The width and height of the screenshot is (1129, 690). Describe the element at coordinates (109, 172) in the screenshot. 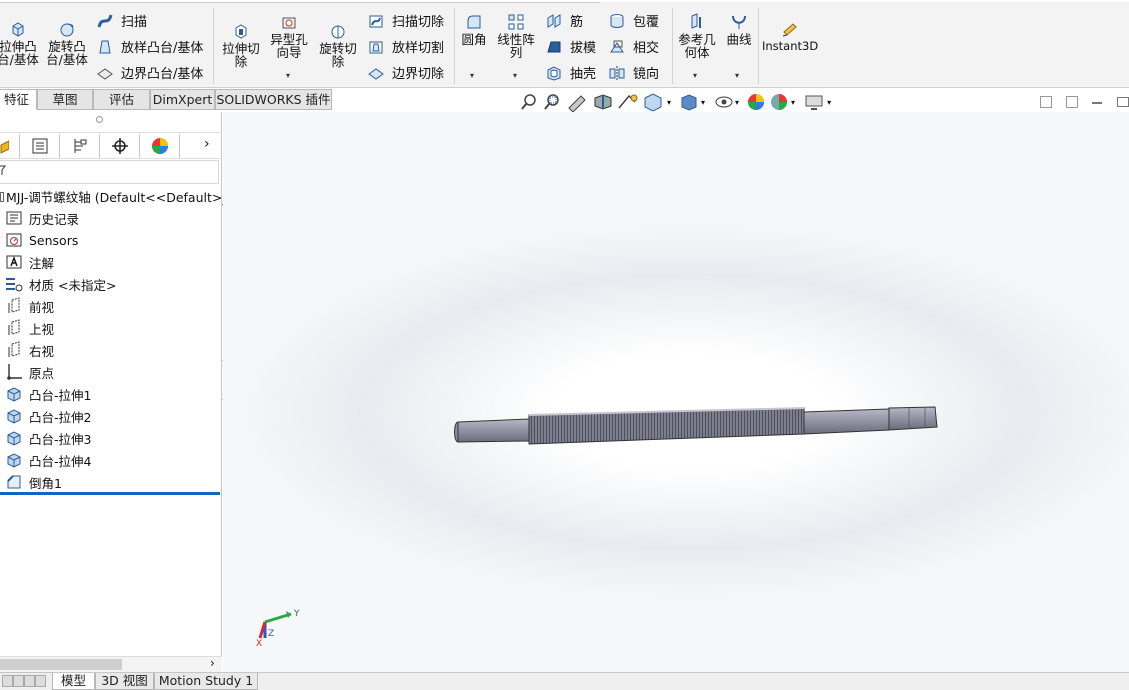

I see `tree-filter-field` at that location.